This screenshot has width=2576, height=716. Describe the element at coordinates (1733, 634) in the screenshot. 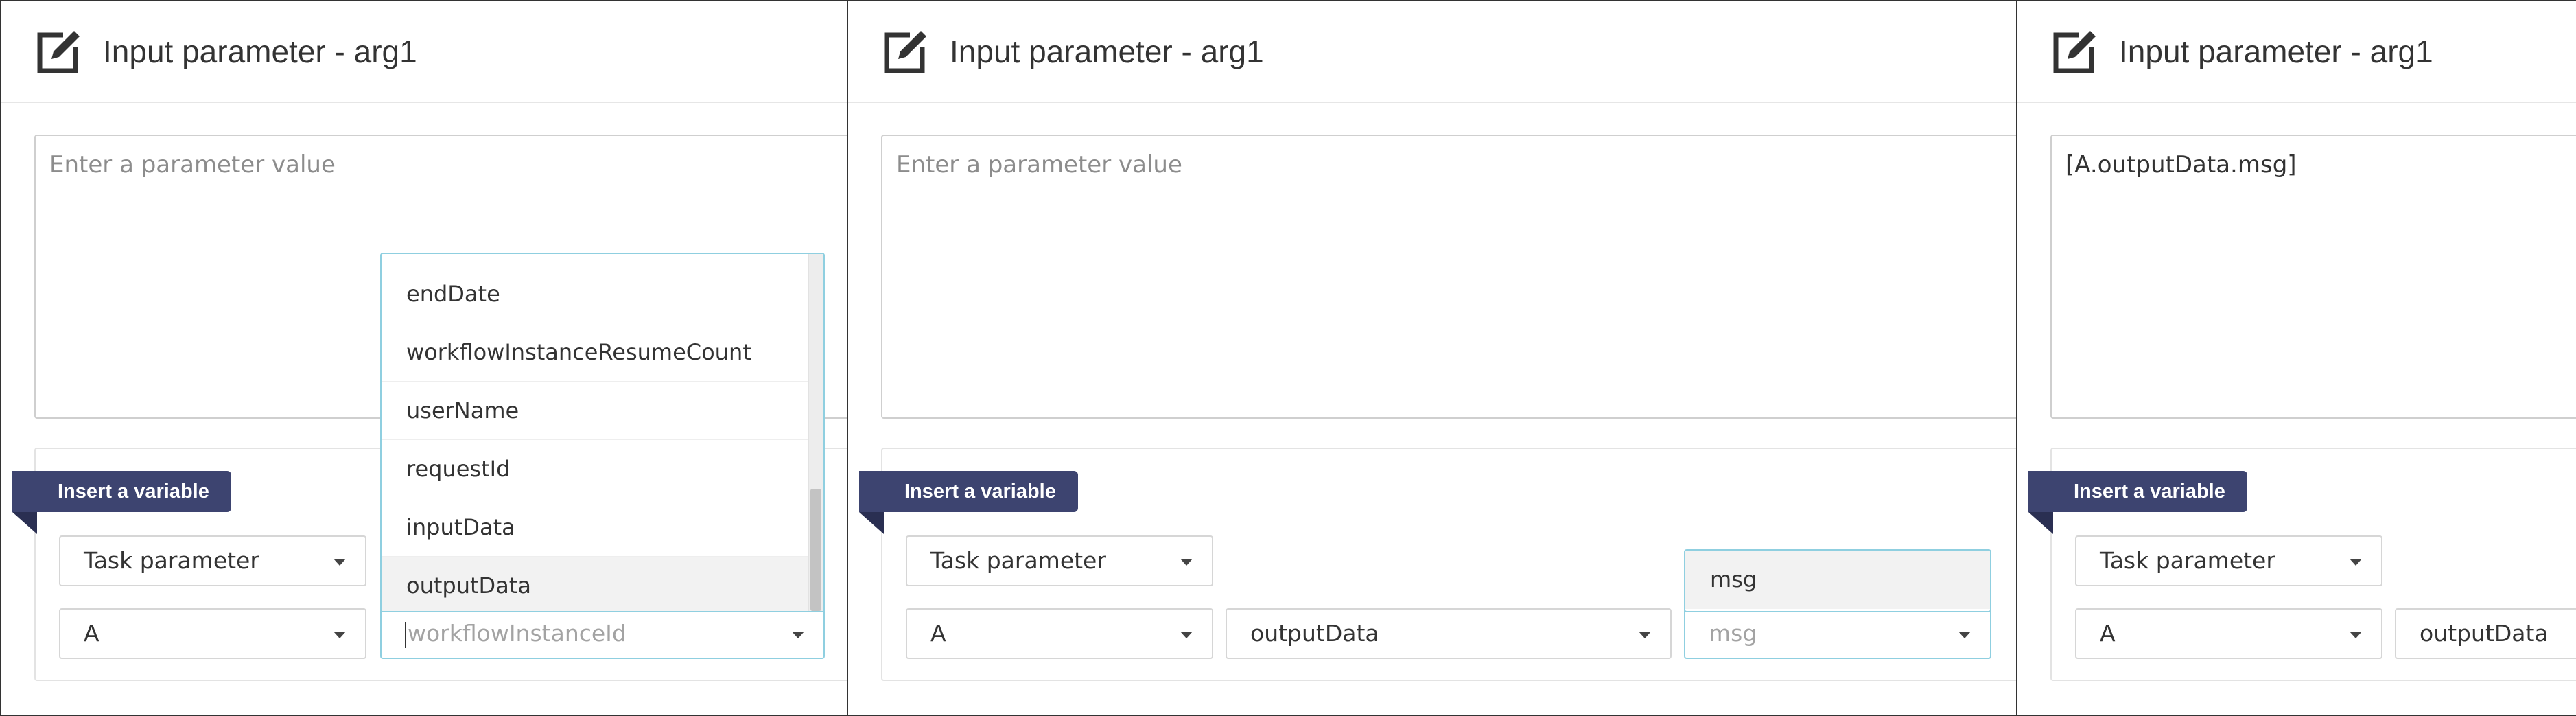

I see `sub-field-select-placeholder: msg` at that location.